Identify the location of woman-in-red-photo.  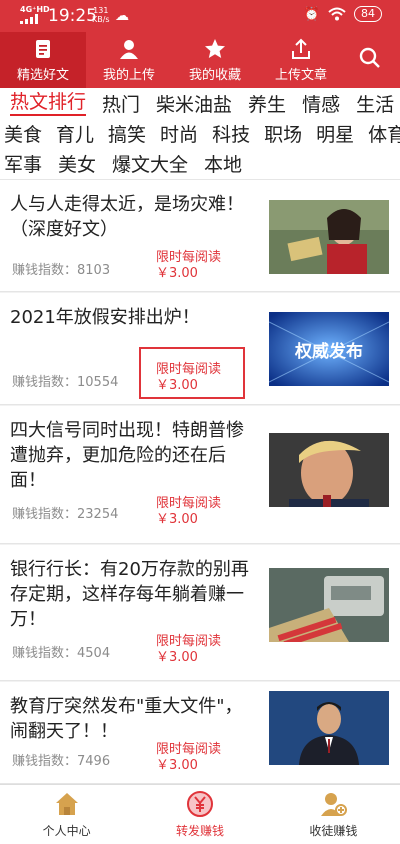
(329, 237).